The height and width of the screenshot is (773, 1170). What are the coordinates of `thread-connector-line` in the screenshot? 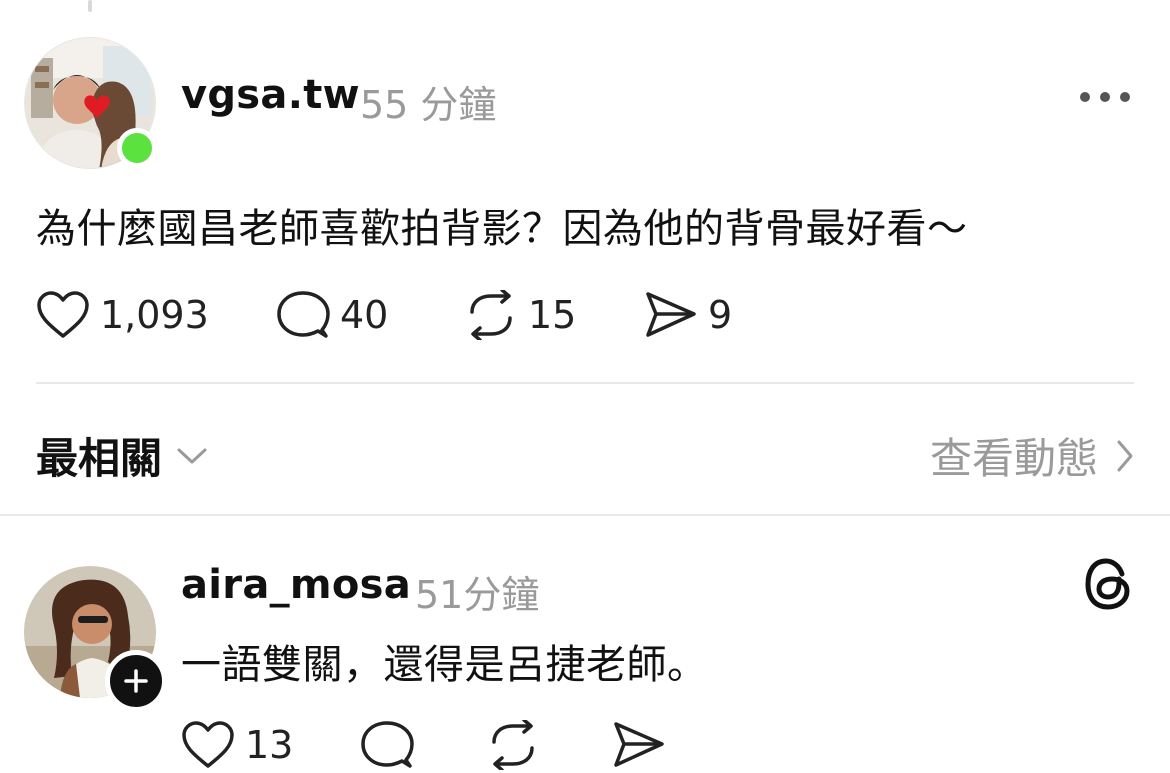 It's located at (90, 6).